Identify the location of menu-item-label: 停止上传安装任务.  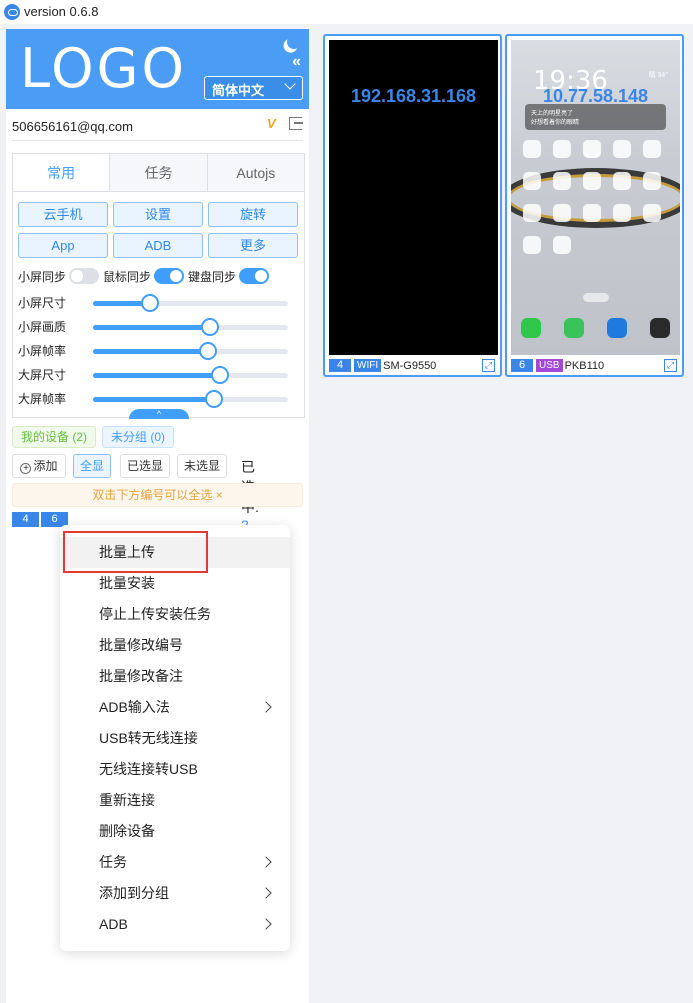
(155, 614).